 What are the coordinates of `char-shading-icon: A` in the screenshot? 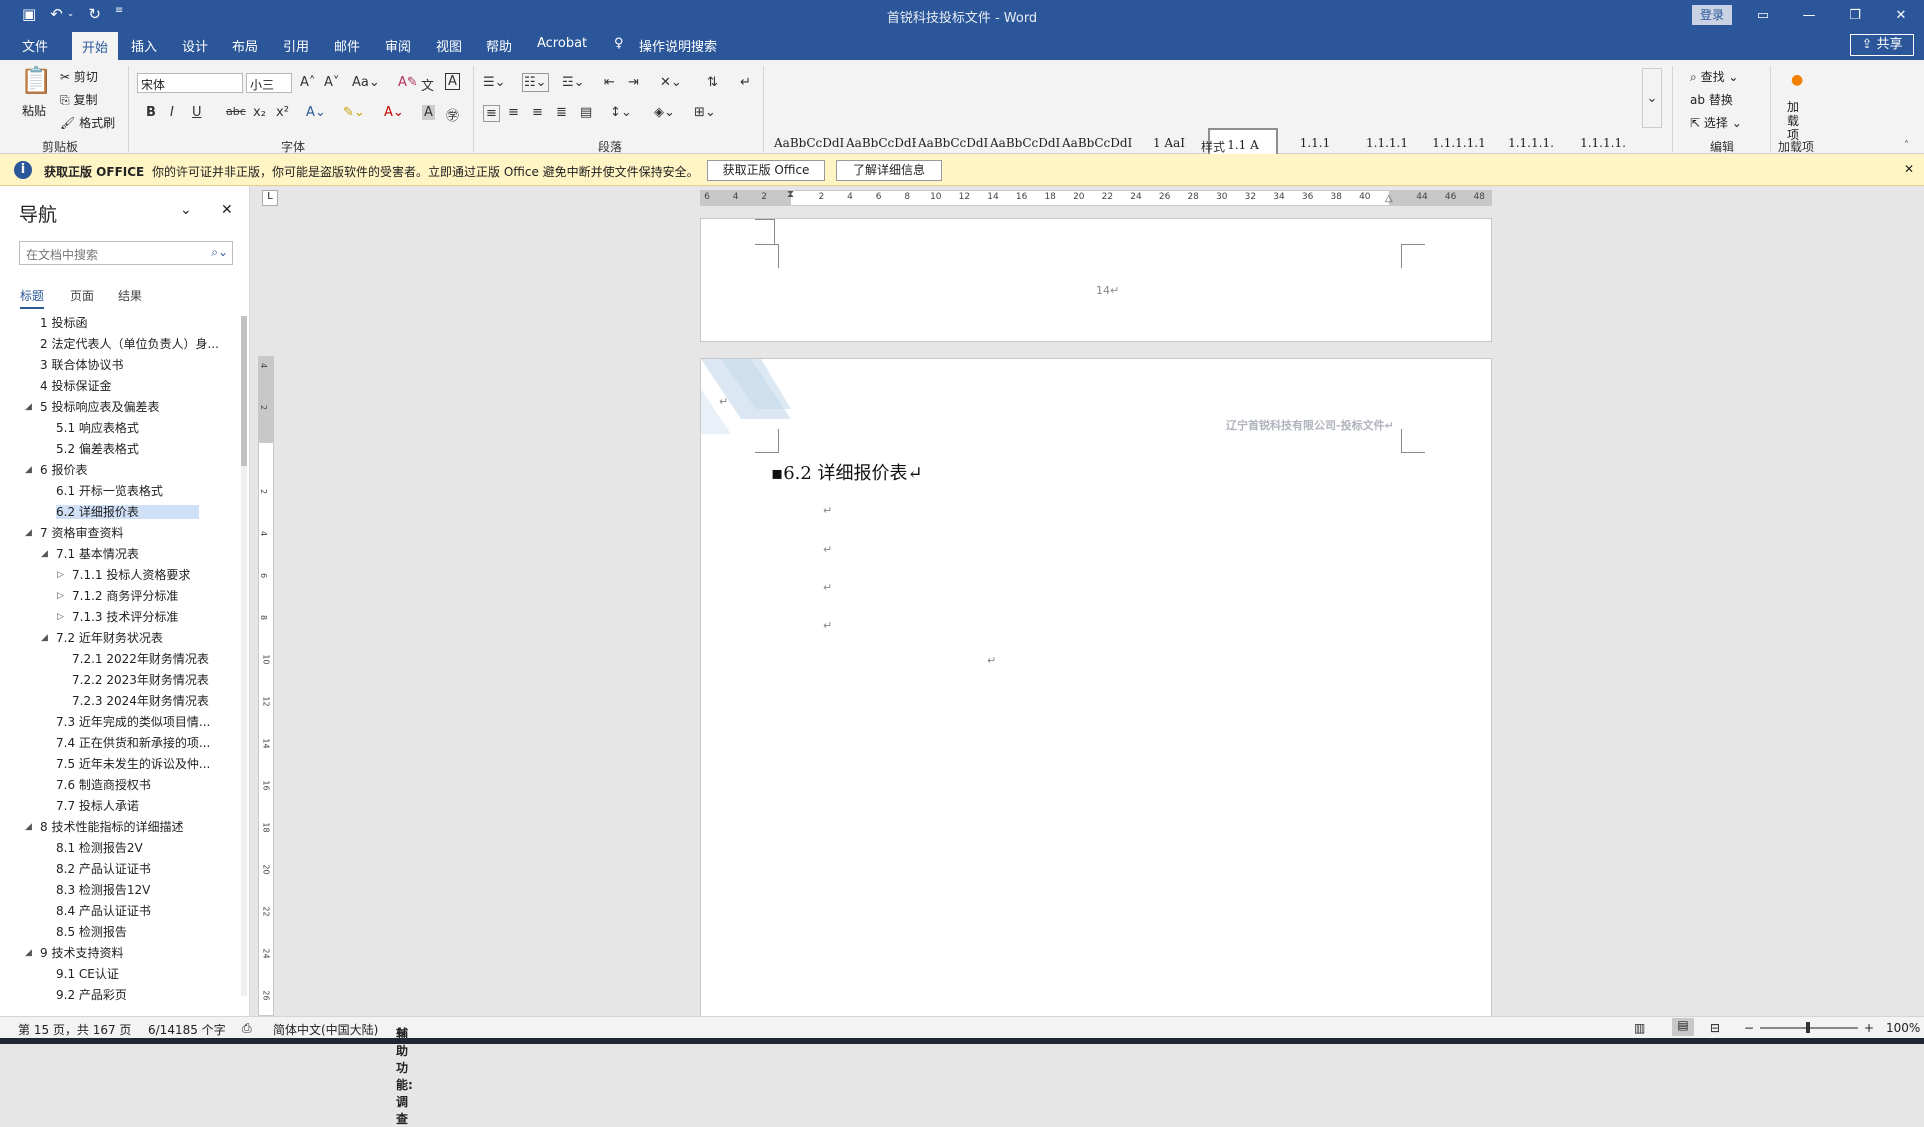 It's located at (428, 112).